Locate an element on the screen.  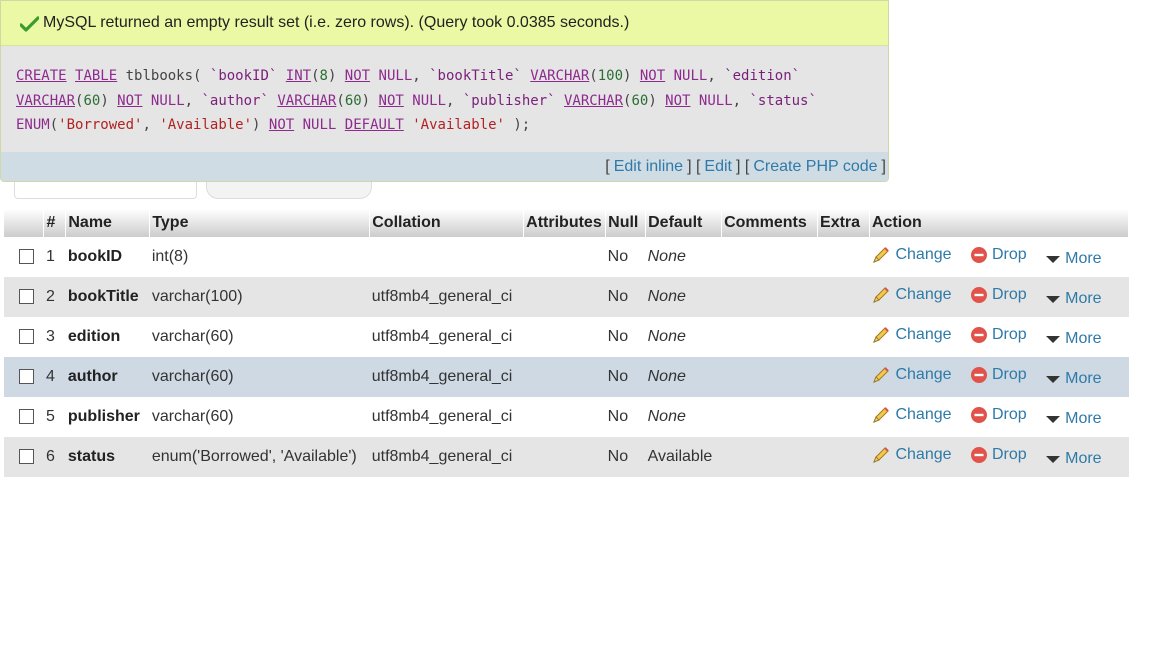
edit-link: Edit is located at coordinates (718, 167).